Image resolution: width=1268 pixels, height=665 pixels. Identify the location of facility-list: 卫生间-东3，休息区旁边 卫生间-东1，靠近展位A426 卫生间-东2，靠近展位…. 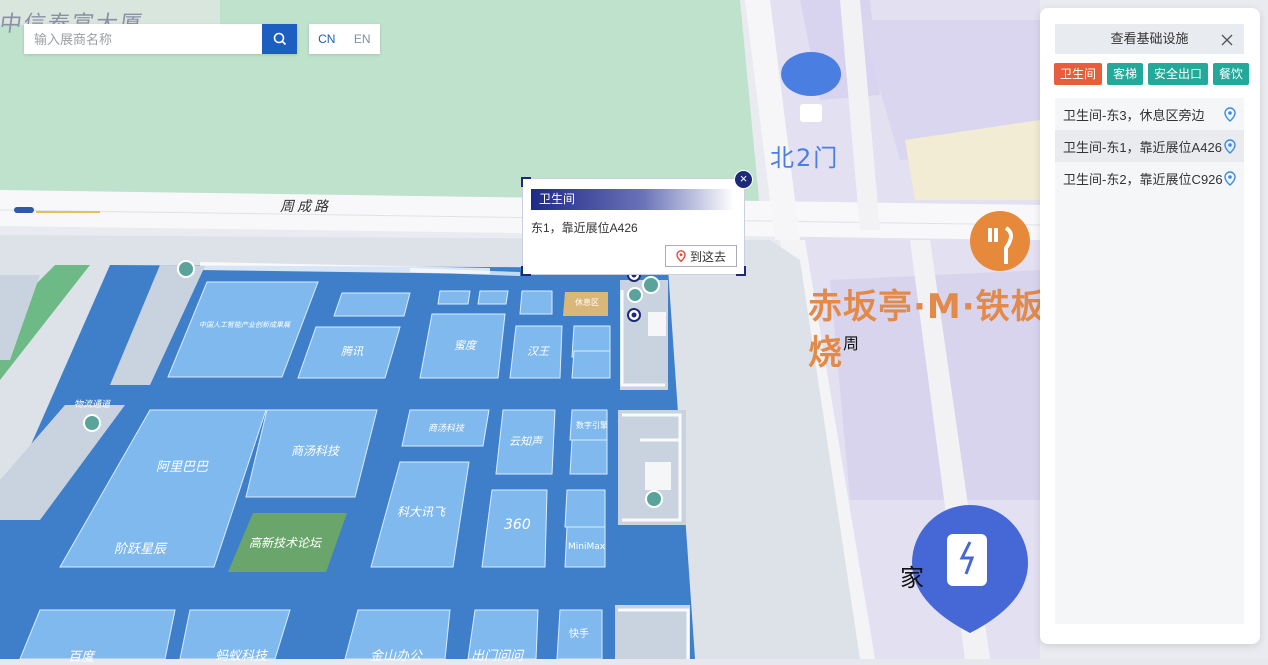
(1149, 361).